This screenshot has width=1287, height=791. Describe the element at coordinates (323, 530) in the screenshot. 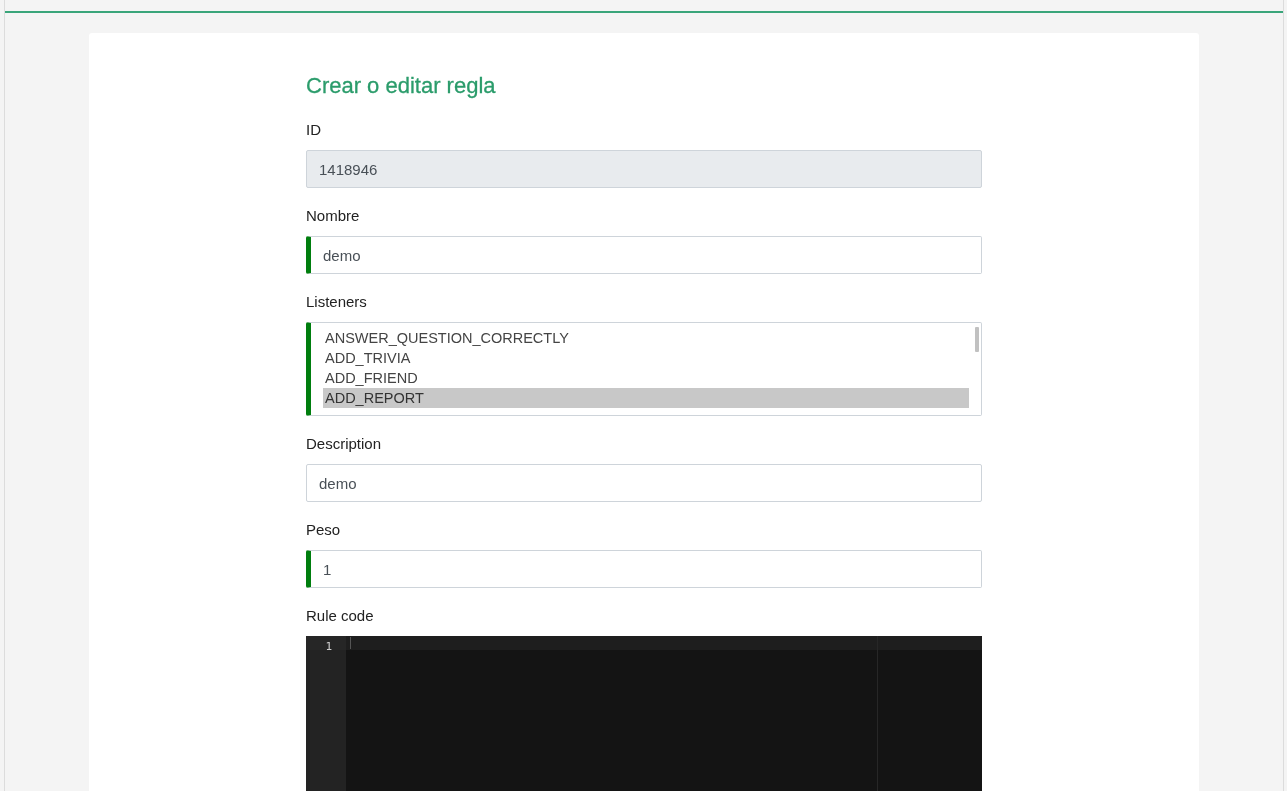

I see `field-label: Peso` at that location.